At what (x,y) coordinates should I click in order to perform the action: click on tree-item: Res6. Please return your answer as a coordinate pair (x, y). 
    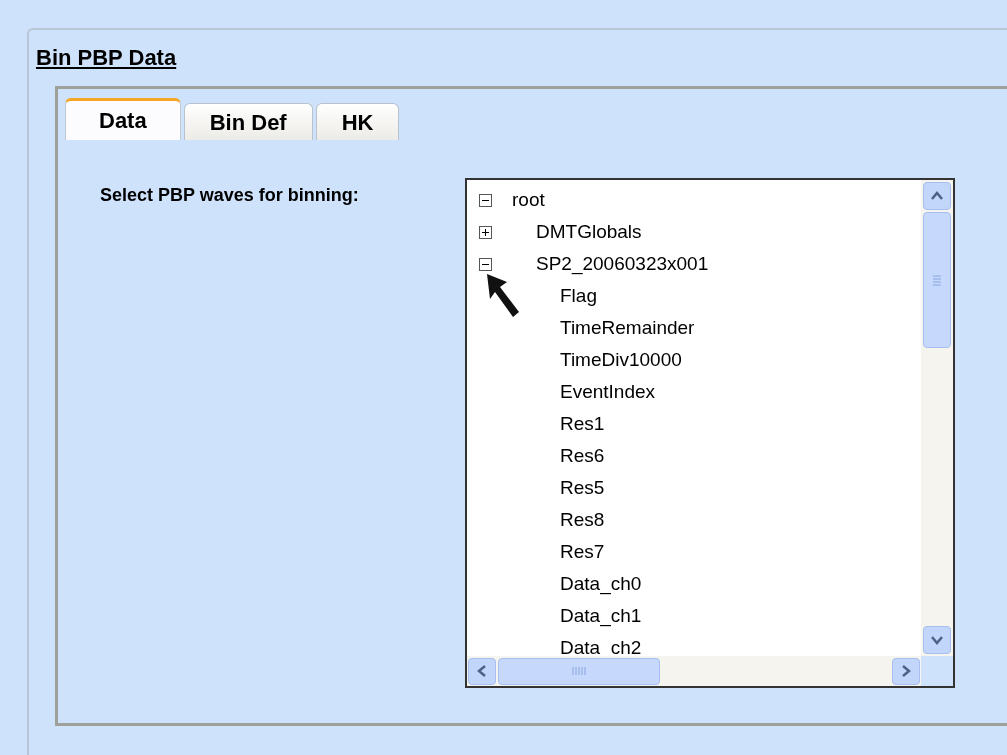
    Looking at the image, I should click on (582, 456).